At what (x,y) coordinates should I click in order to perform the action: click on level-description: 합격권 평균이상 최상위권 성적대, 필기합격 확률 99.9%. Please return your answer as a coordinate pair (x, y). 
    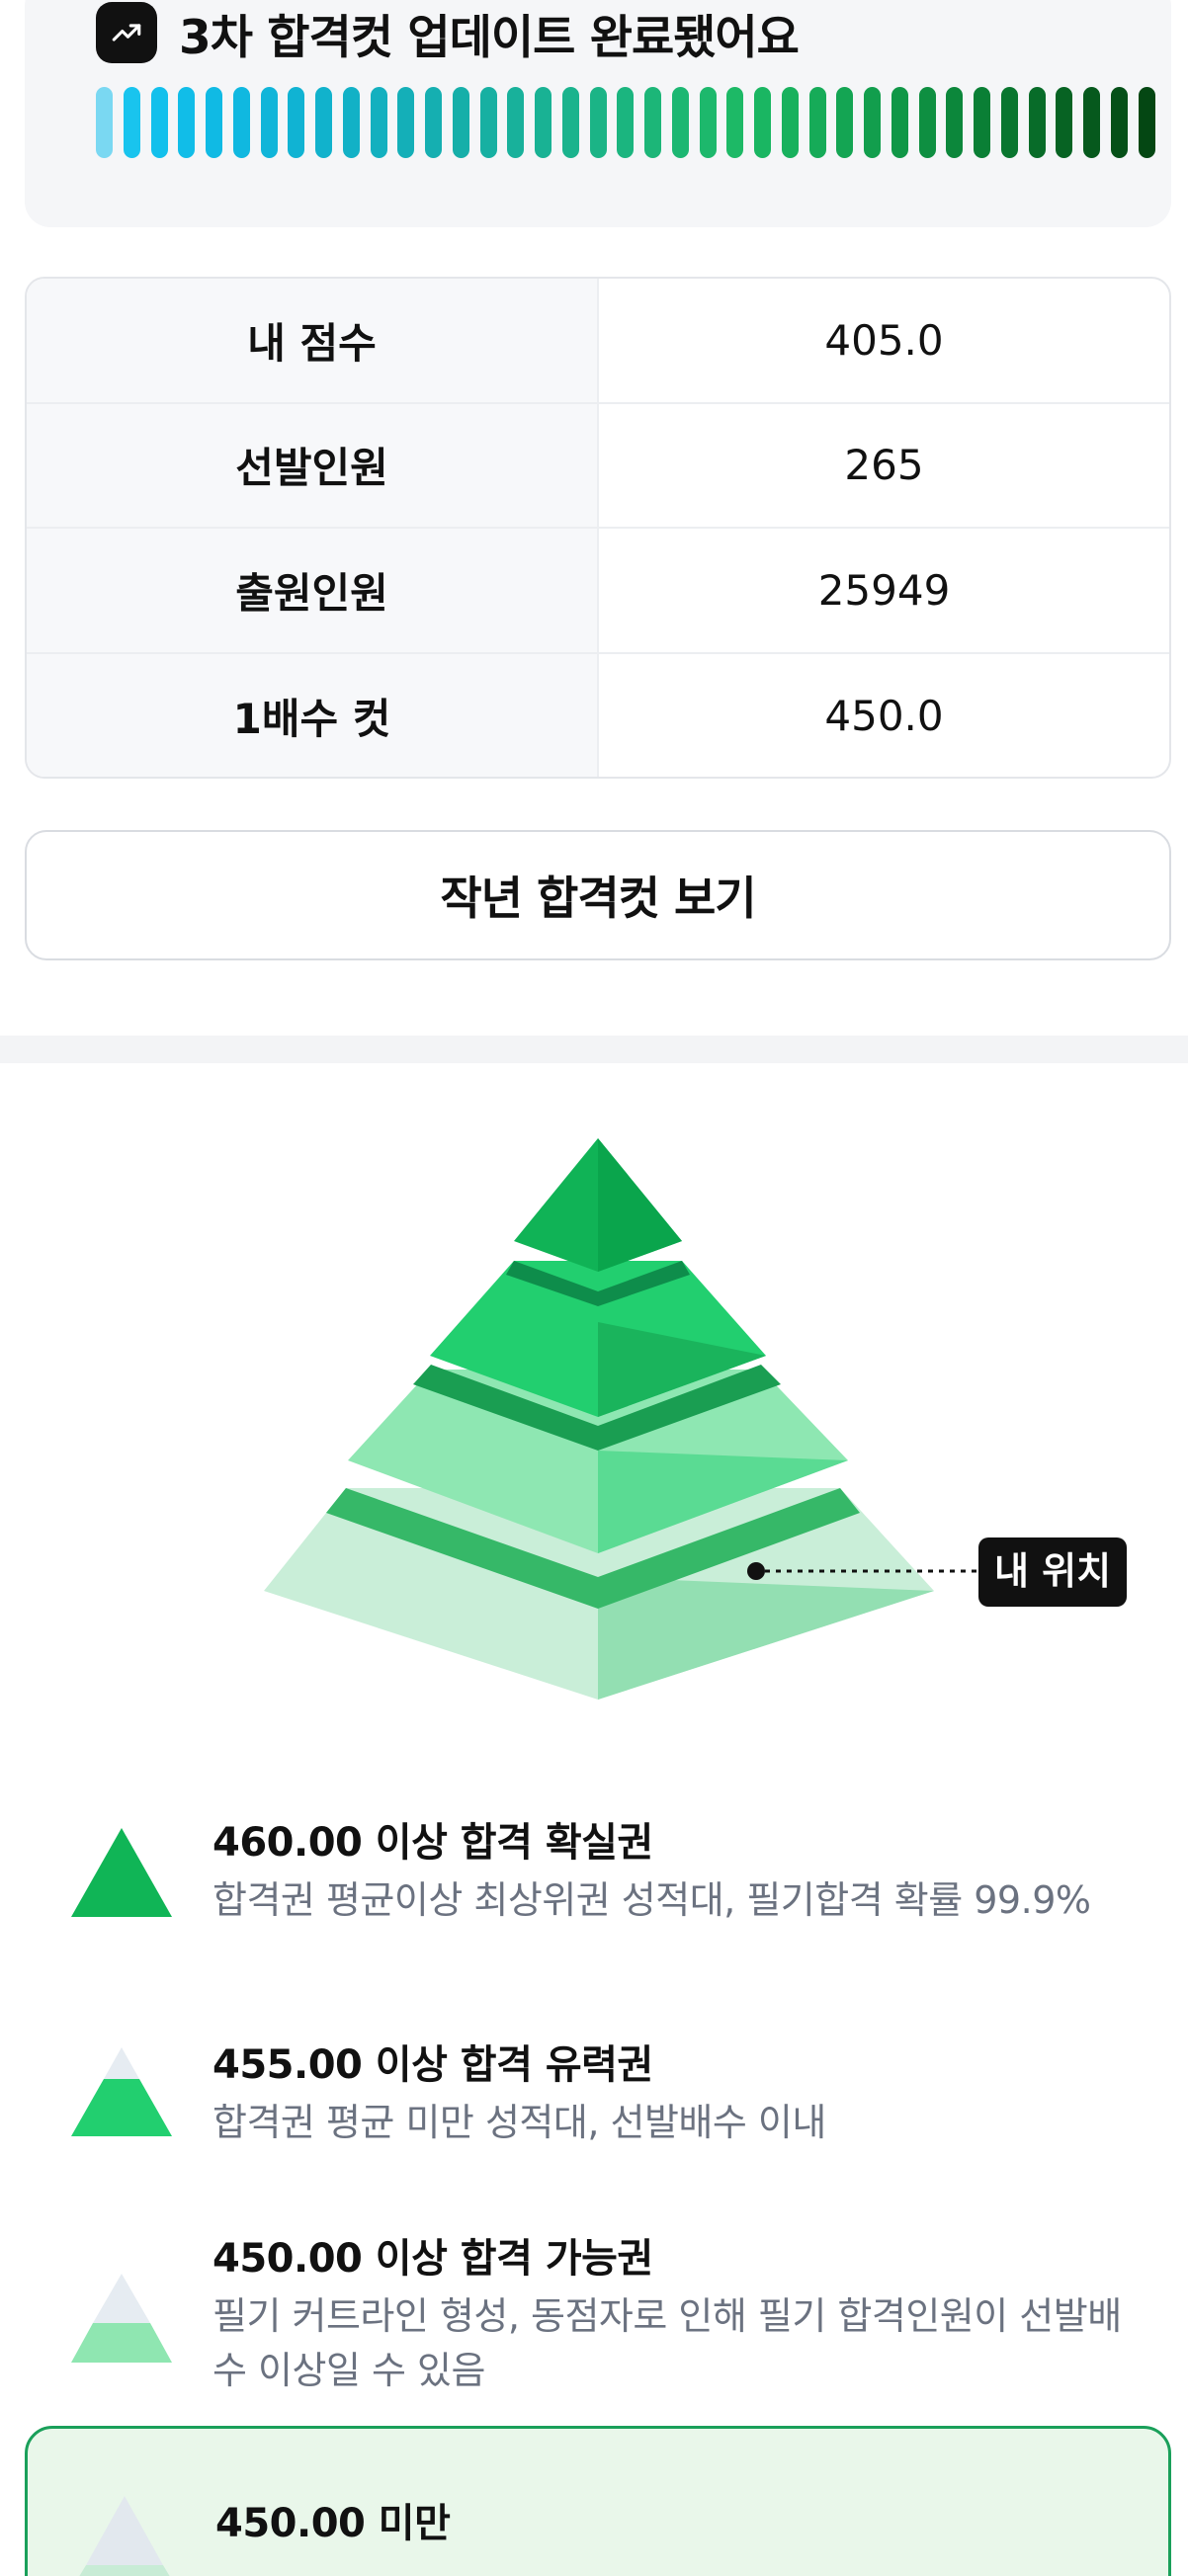
    Looking at the image, I should click on (651, 1900).